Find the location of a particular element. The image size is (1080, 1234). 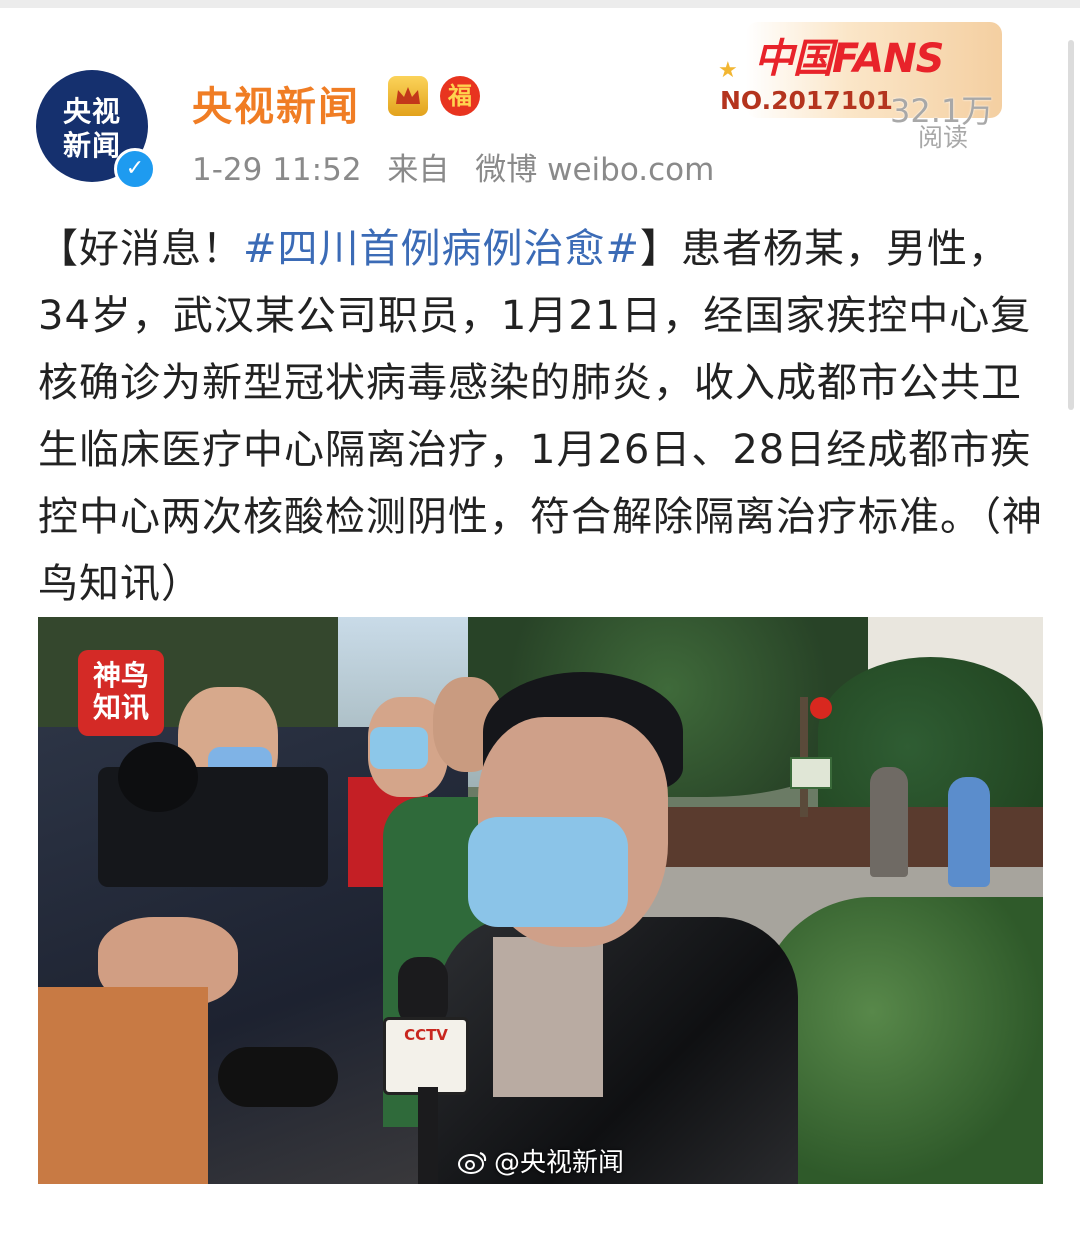

photo-camera-lens is located at coordinates (158, 777).